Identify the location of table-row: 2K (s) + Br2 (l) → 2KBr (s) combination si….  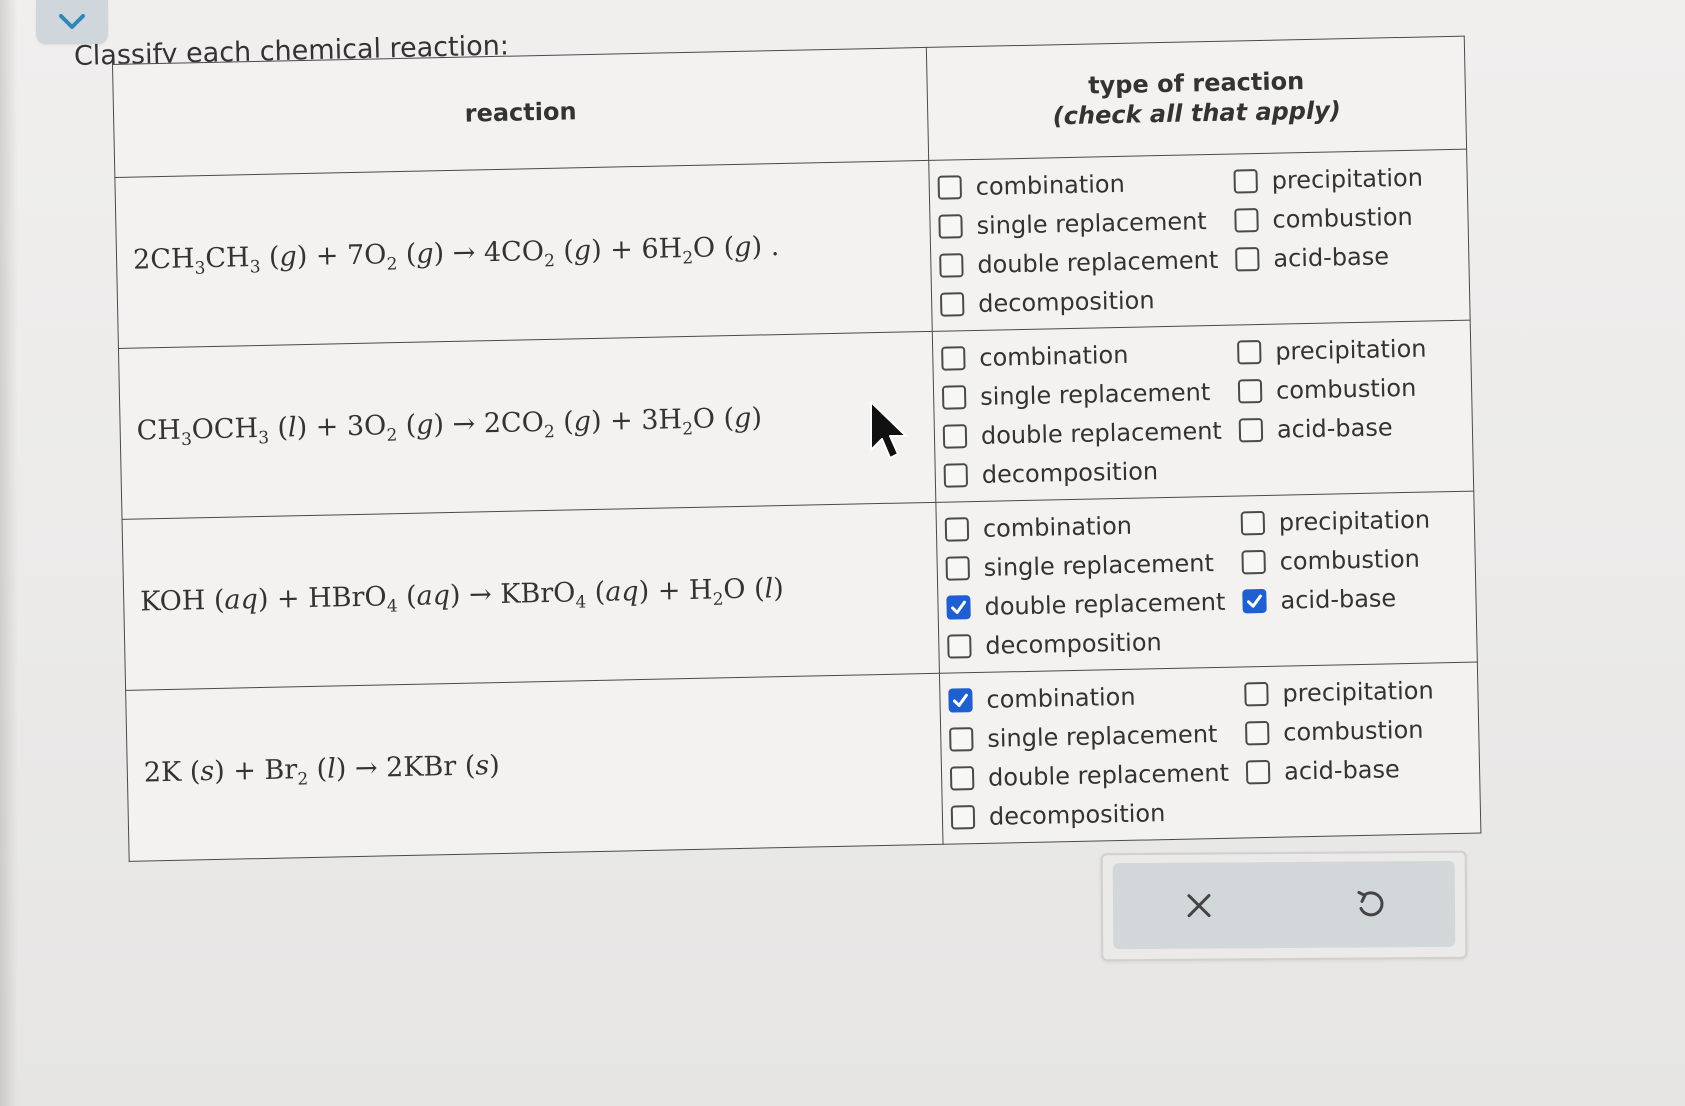
(803, 762).